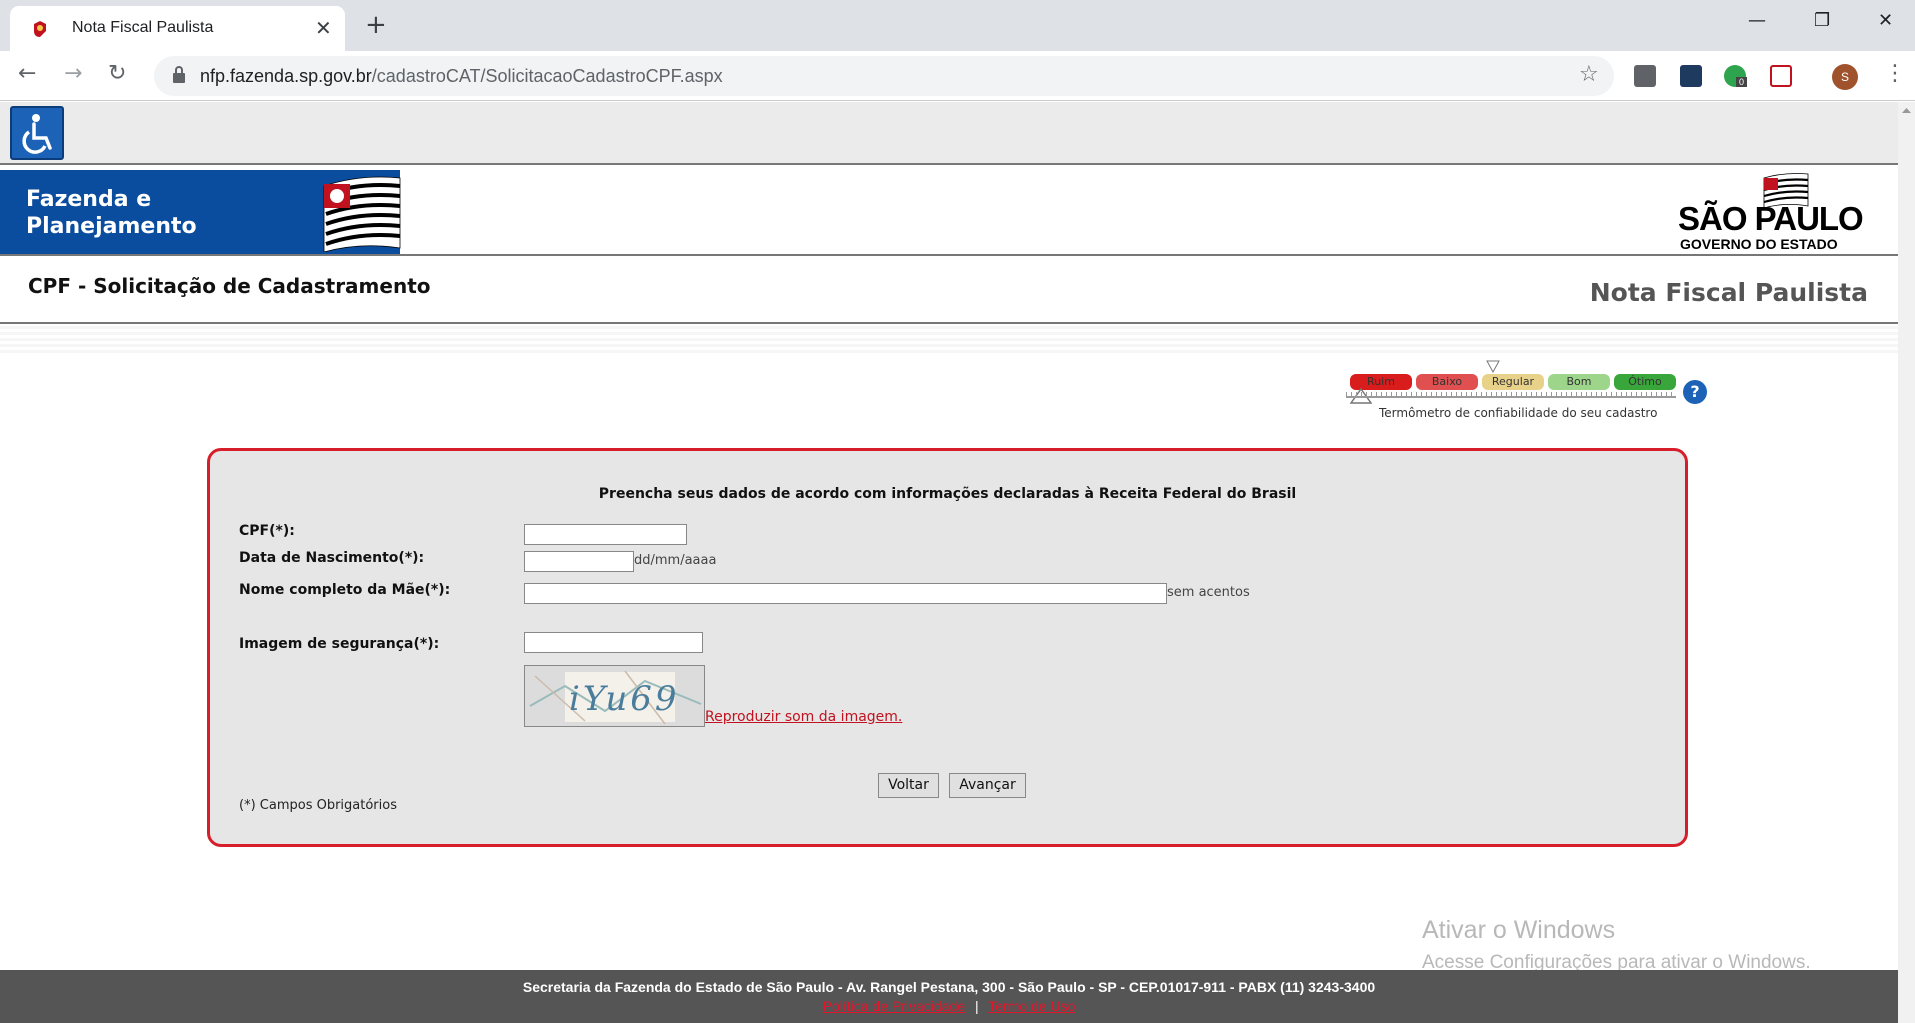 The width and height of the screenshot is (1915, 1023). I want to click on forward-arrow-icon: →, so click(73, 73).